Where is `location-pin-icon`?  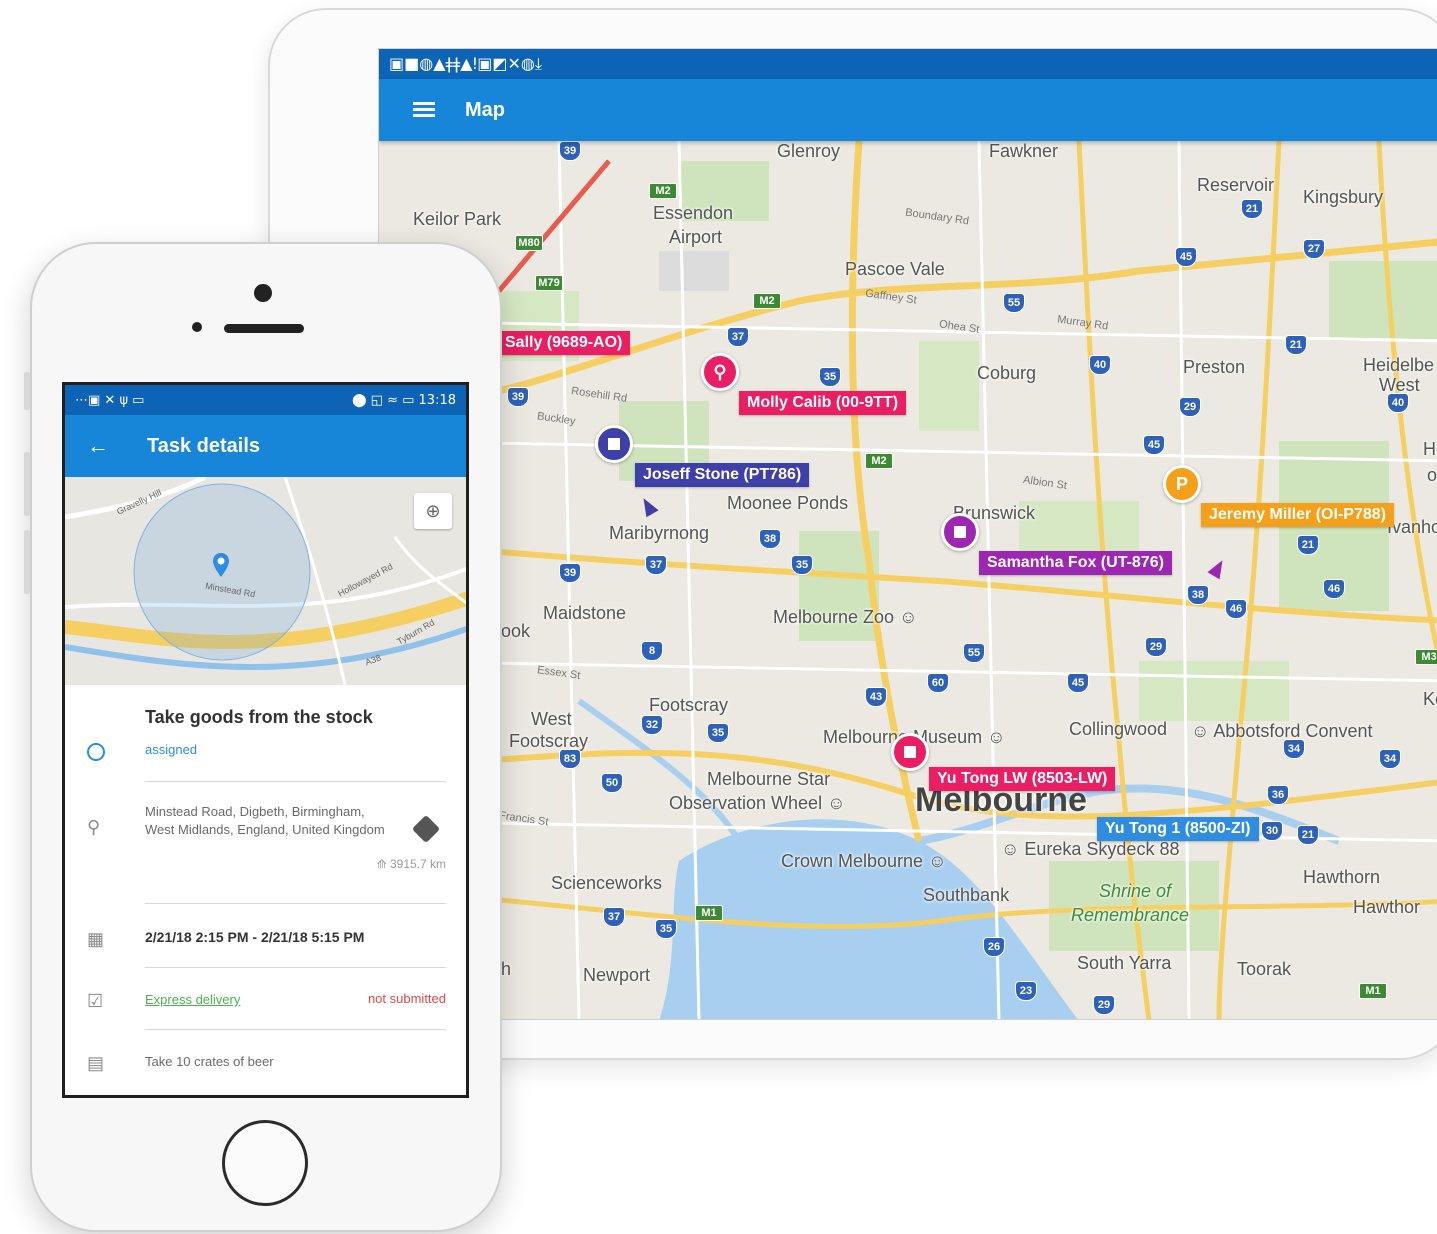
location-pin-icon is located at coordinates (221, 565).